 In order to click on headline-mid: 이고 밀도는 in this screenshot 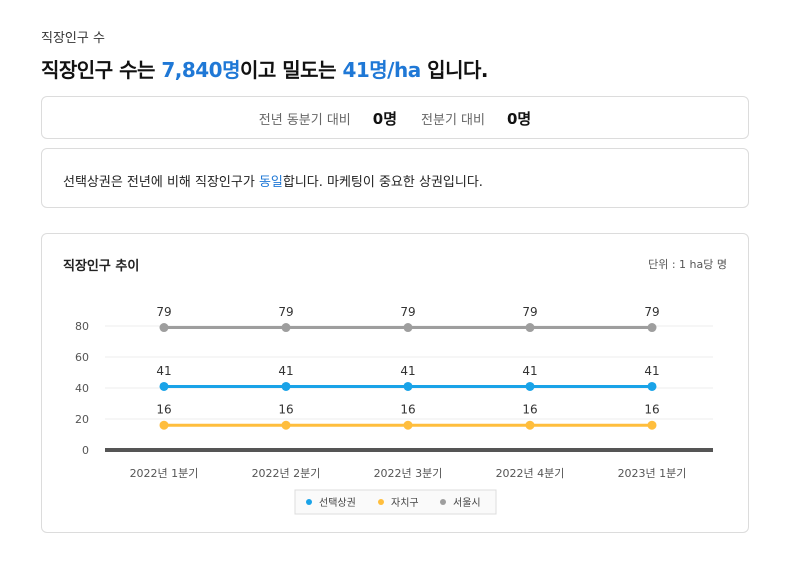, I will do `click(291, 70)`.